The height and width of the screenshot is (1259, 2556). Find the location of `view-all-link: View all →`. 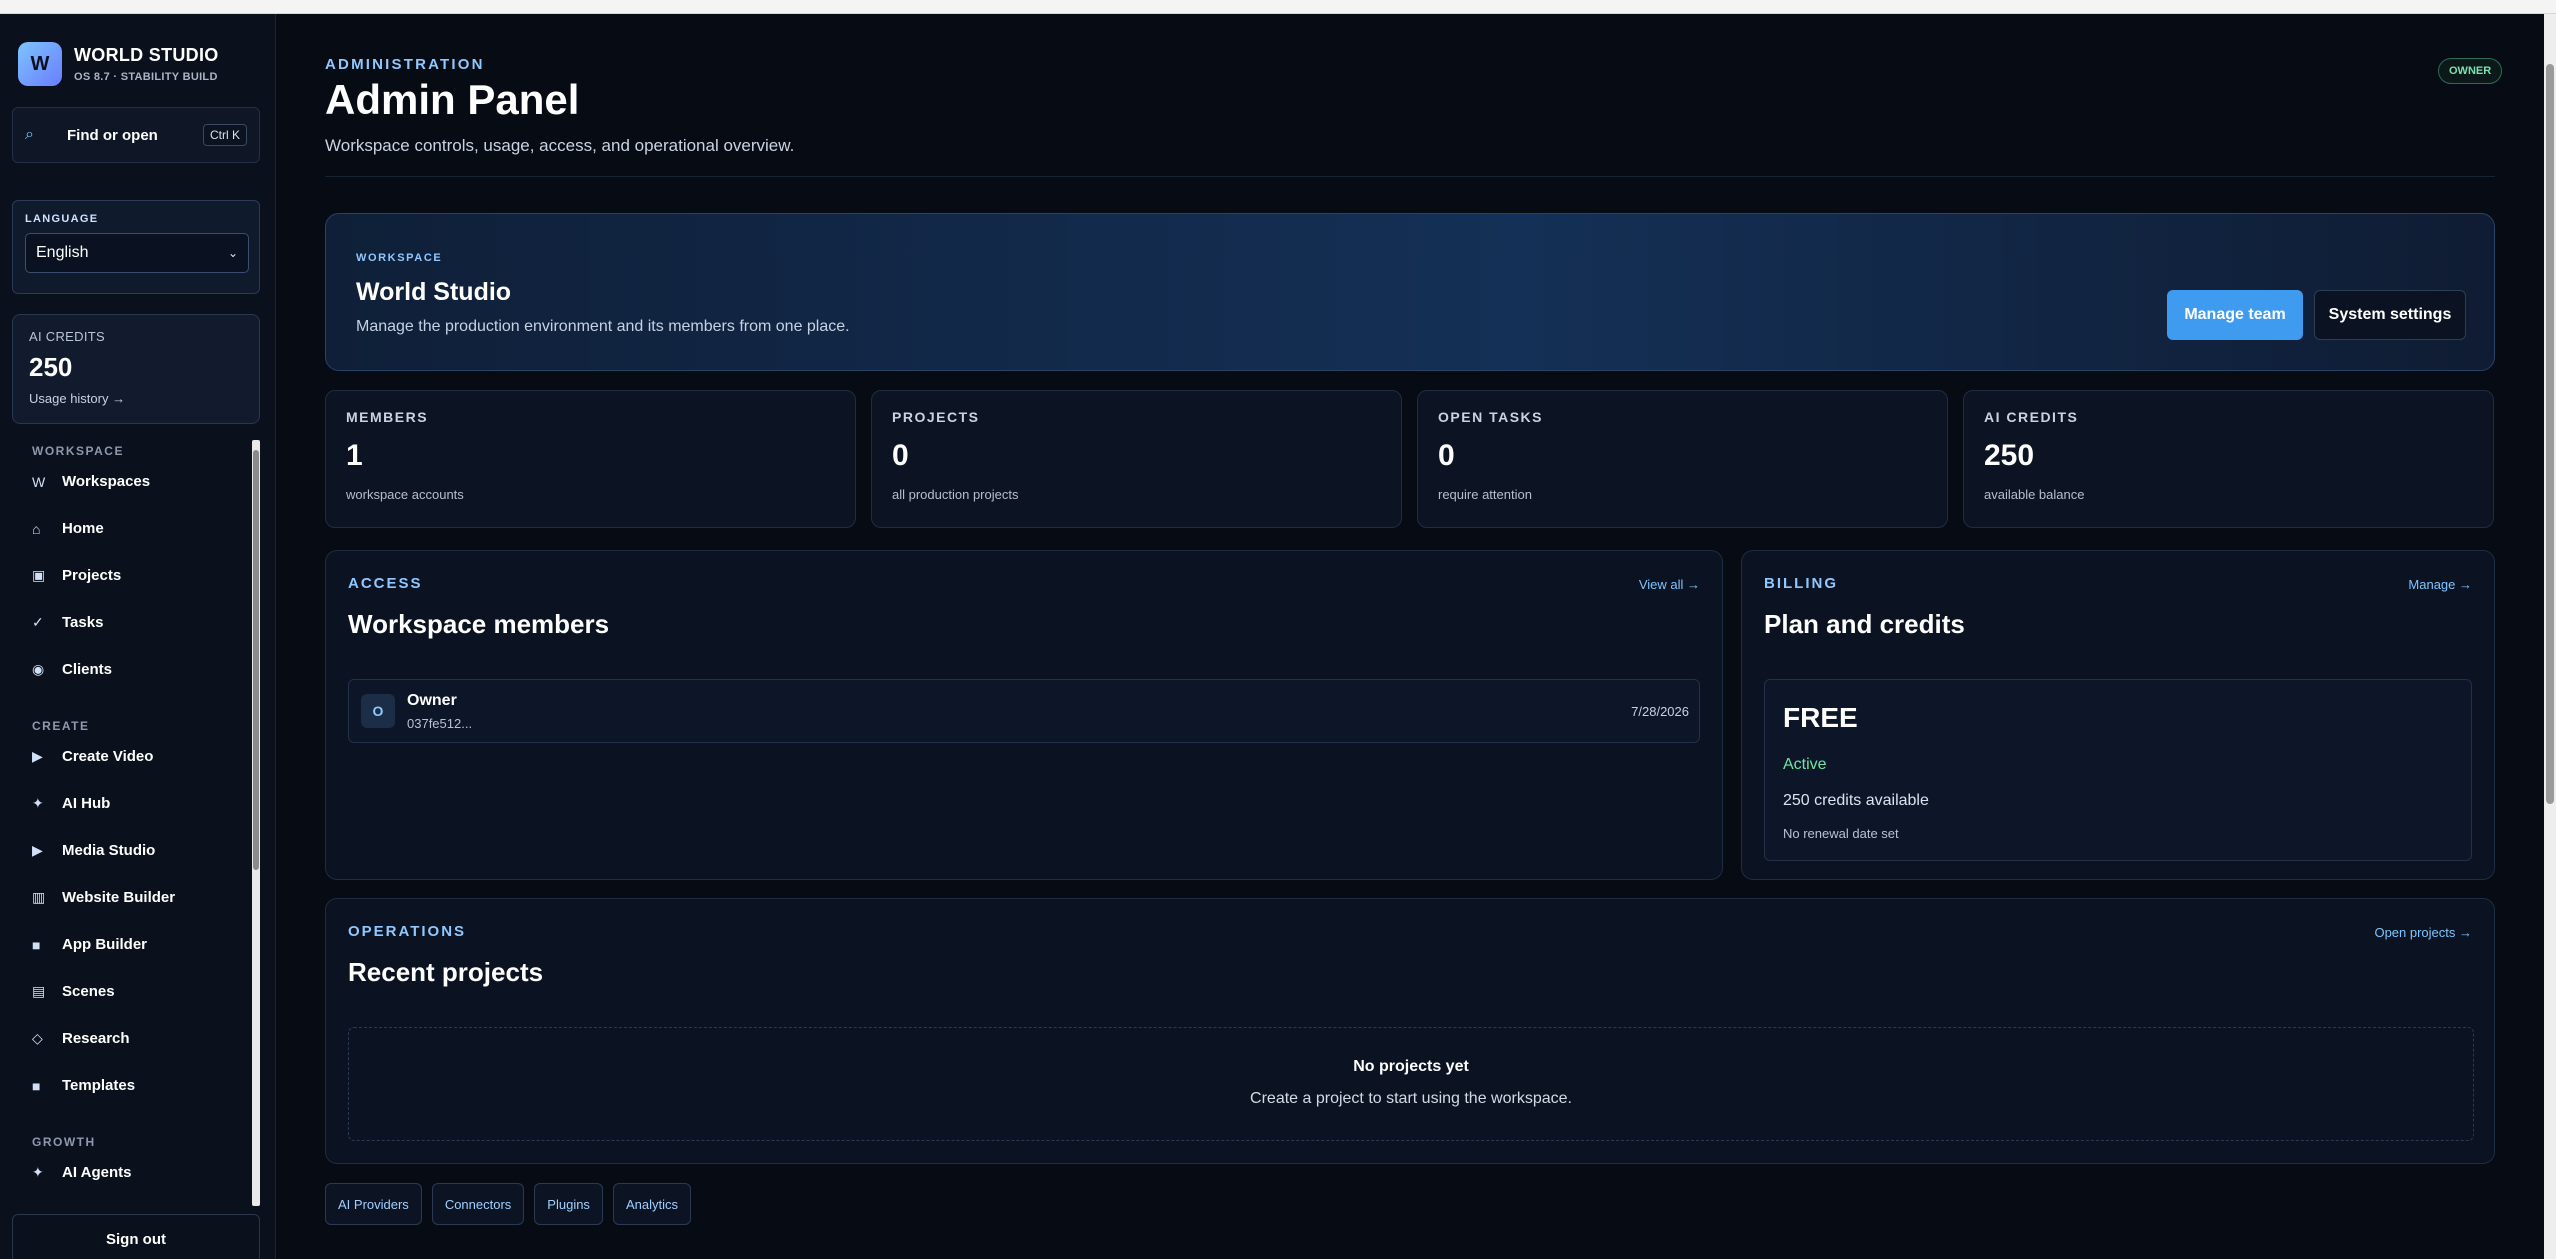

view-all-link: View all → is located at coordinates (1669, 584).